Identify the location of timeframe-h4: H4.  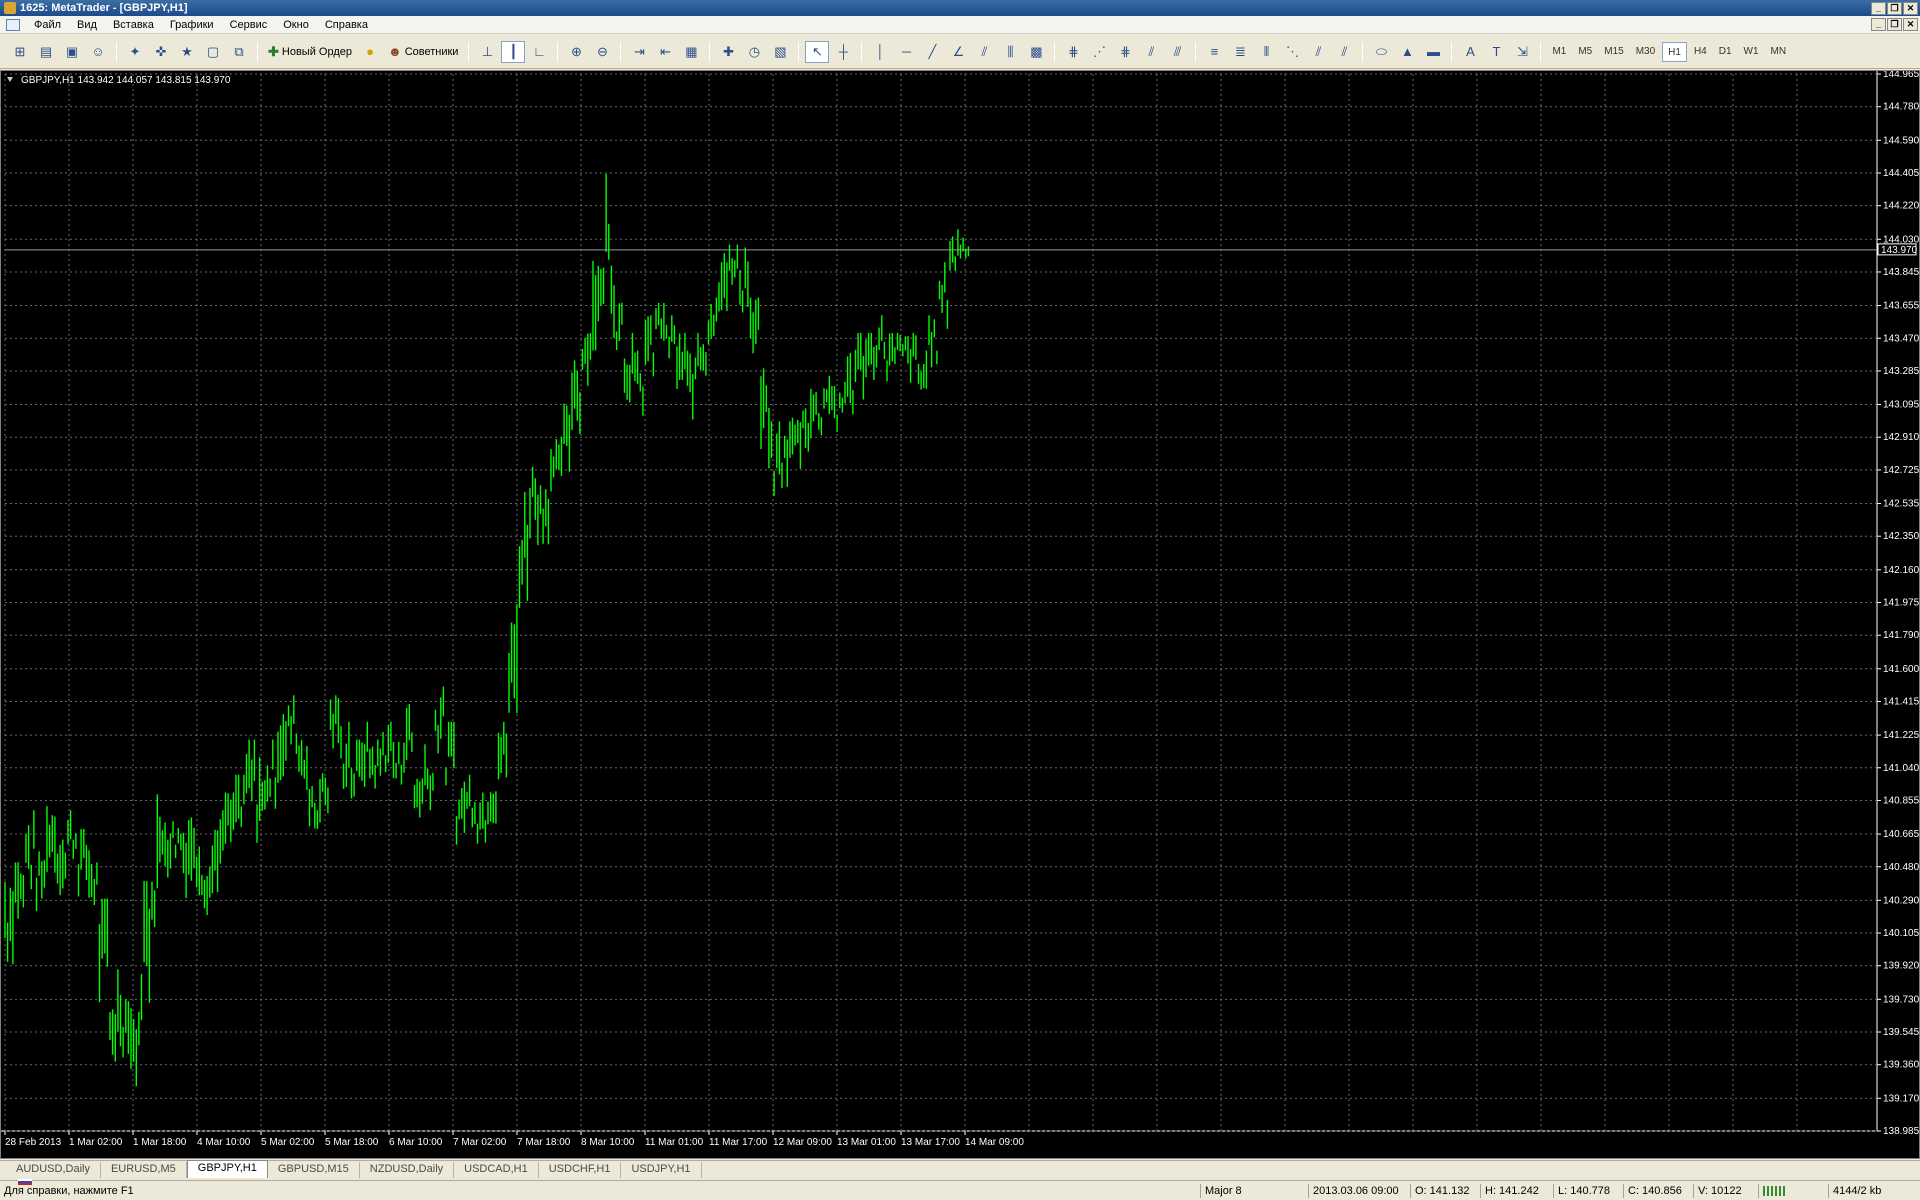
(1700, 52).